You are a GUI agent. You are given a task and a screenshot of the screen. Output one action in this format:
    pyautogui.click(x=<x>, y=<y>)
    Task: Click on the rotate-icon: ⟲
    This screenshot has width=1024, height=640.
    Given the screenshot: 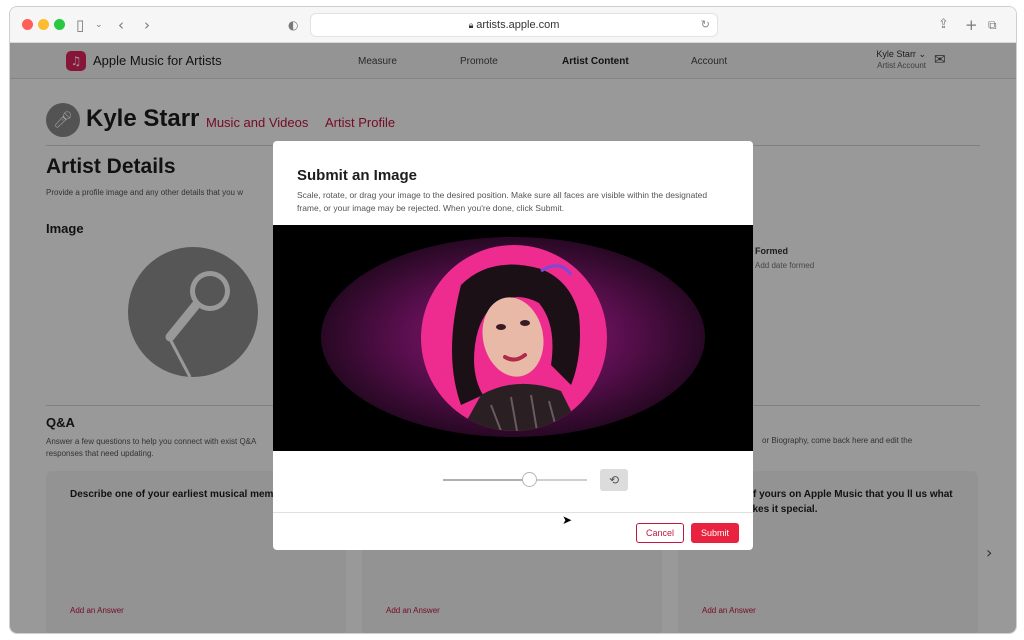 What is the action you would take?
    pyautogui.click(x=614, y=480)
    